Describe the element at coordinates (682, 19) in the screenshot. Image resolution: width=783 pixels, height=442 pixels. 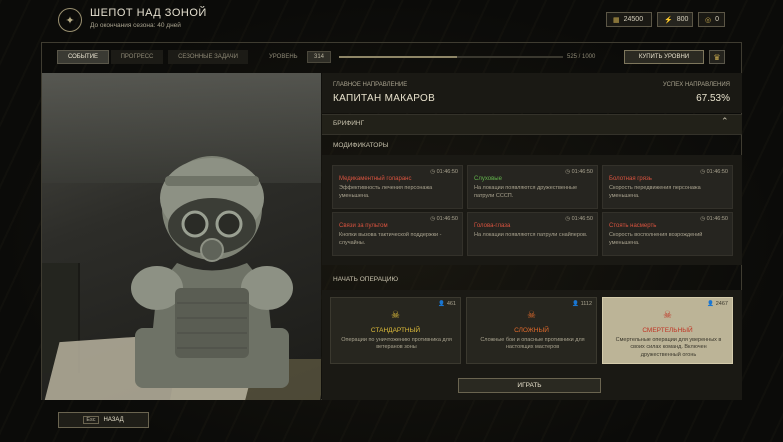
I see `currency-bolt-value: 800` at that location.